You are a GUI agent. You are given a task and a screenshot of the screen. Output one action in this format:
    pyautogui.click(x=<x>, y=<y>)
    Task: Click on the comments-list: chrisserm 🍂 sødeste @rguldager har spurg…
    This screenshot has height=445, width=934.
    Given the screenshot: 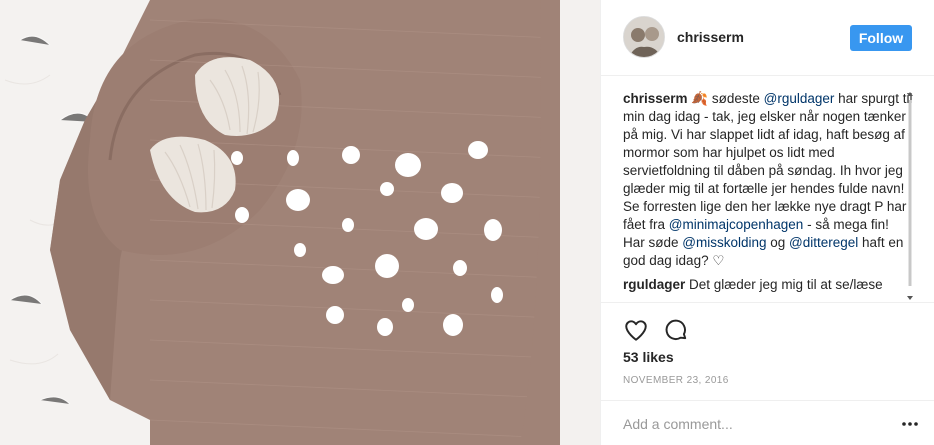 What is the action you would take?
    pyautogui.click(x=768, y=196)
    